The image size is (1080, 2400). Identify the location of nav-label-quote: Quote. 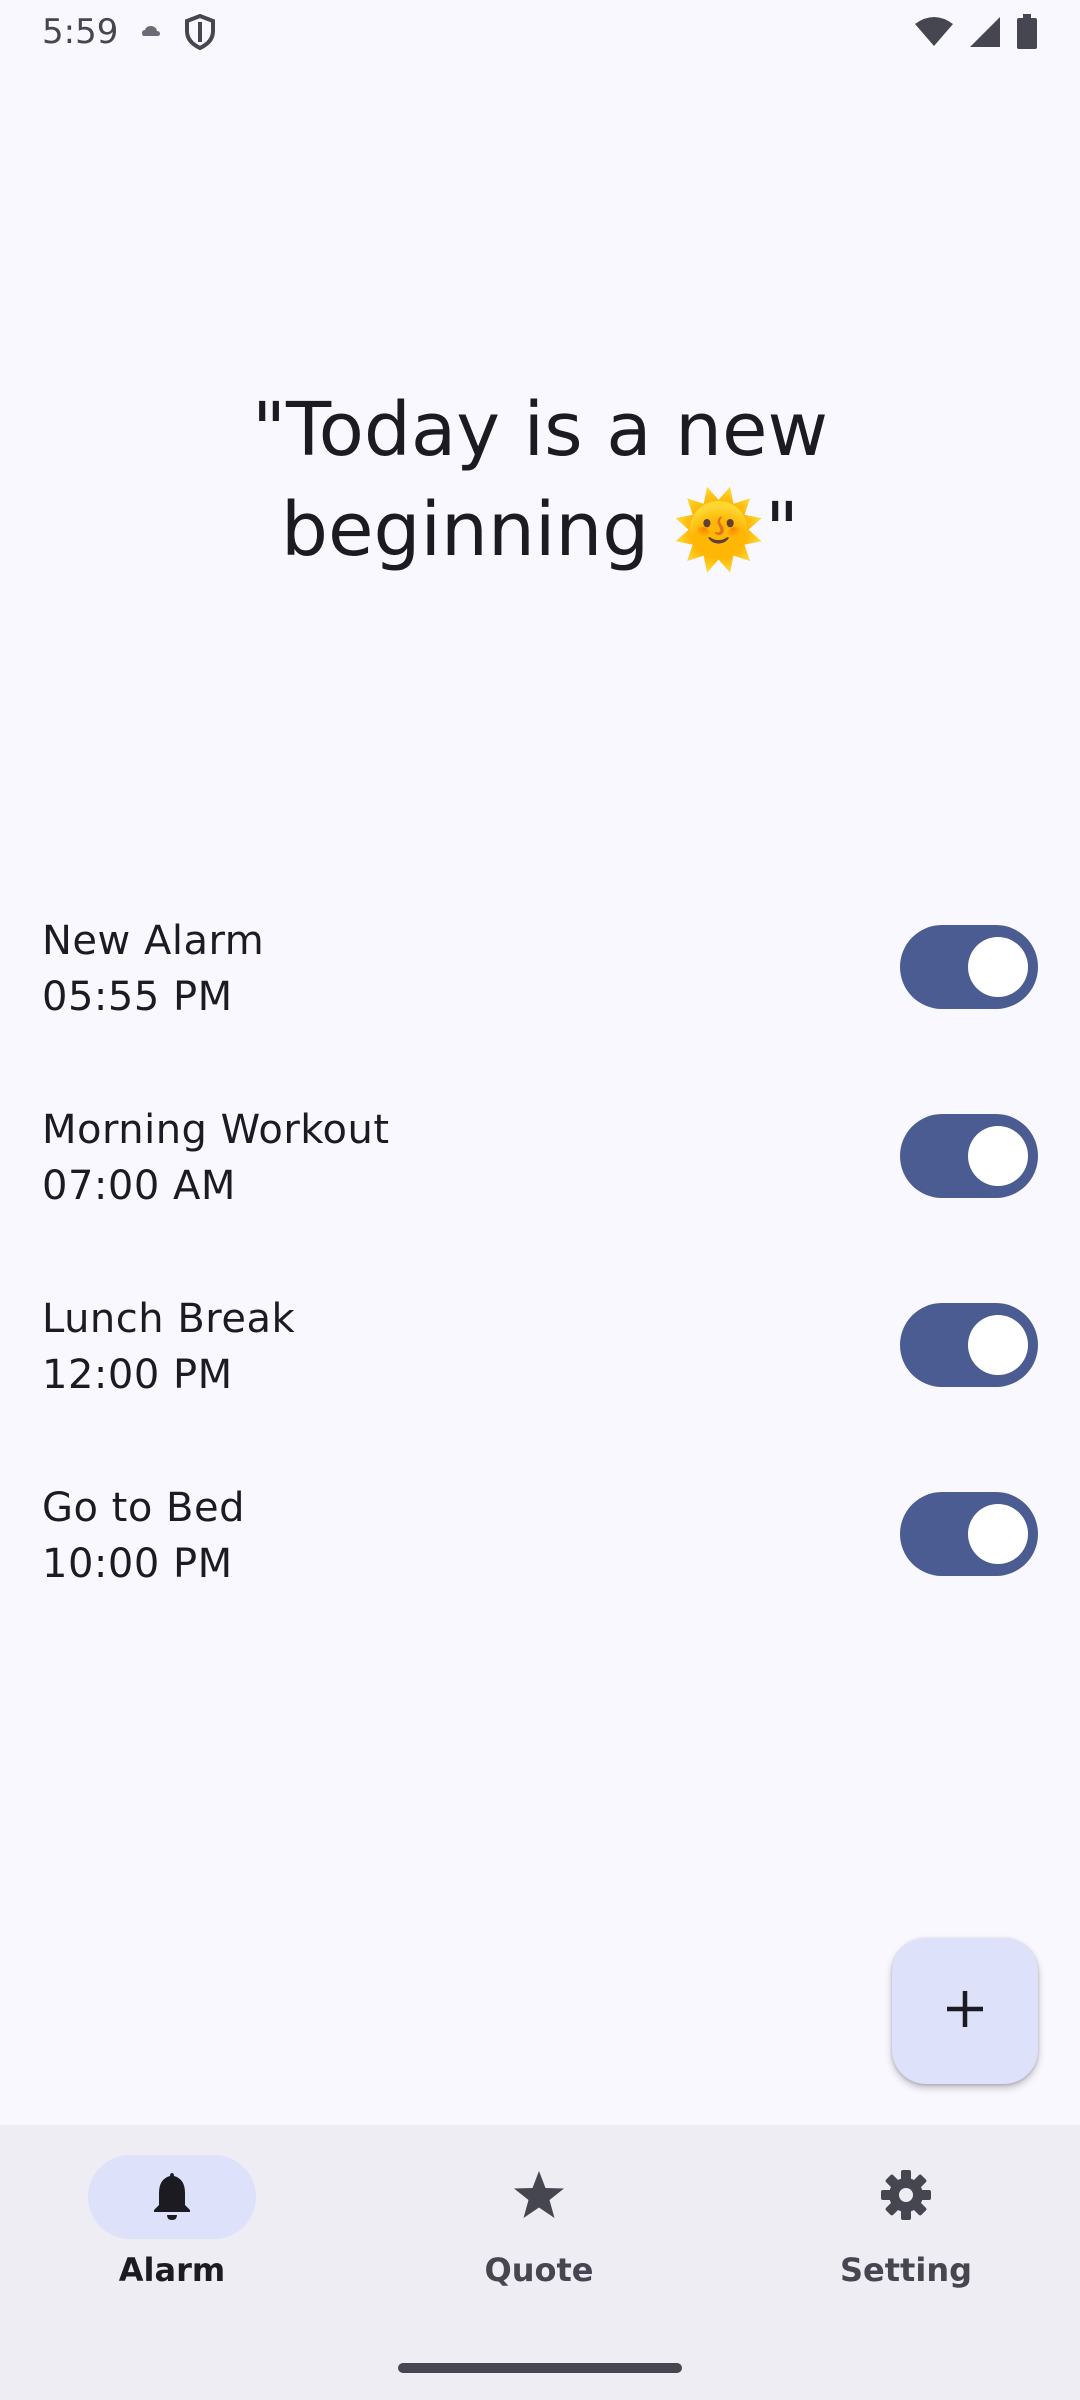
(539, 2270).